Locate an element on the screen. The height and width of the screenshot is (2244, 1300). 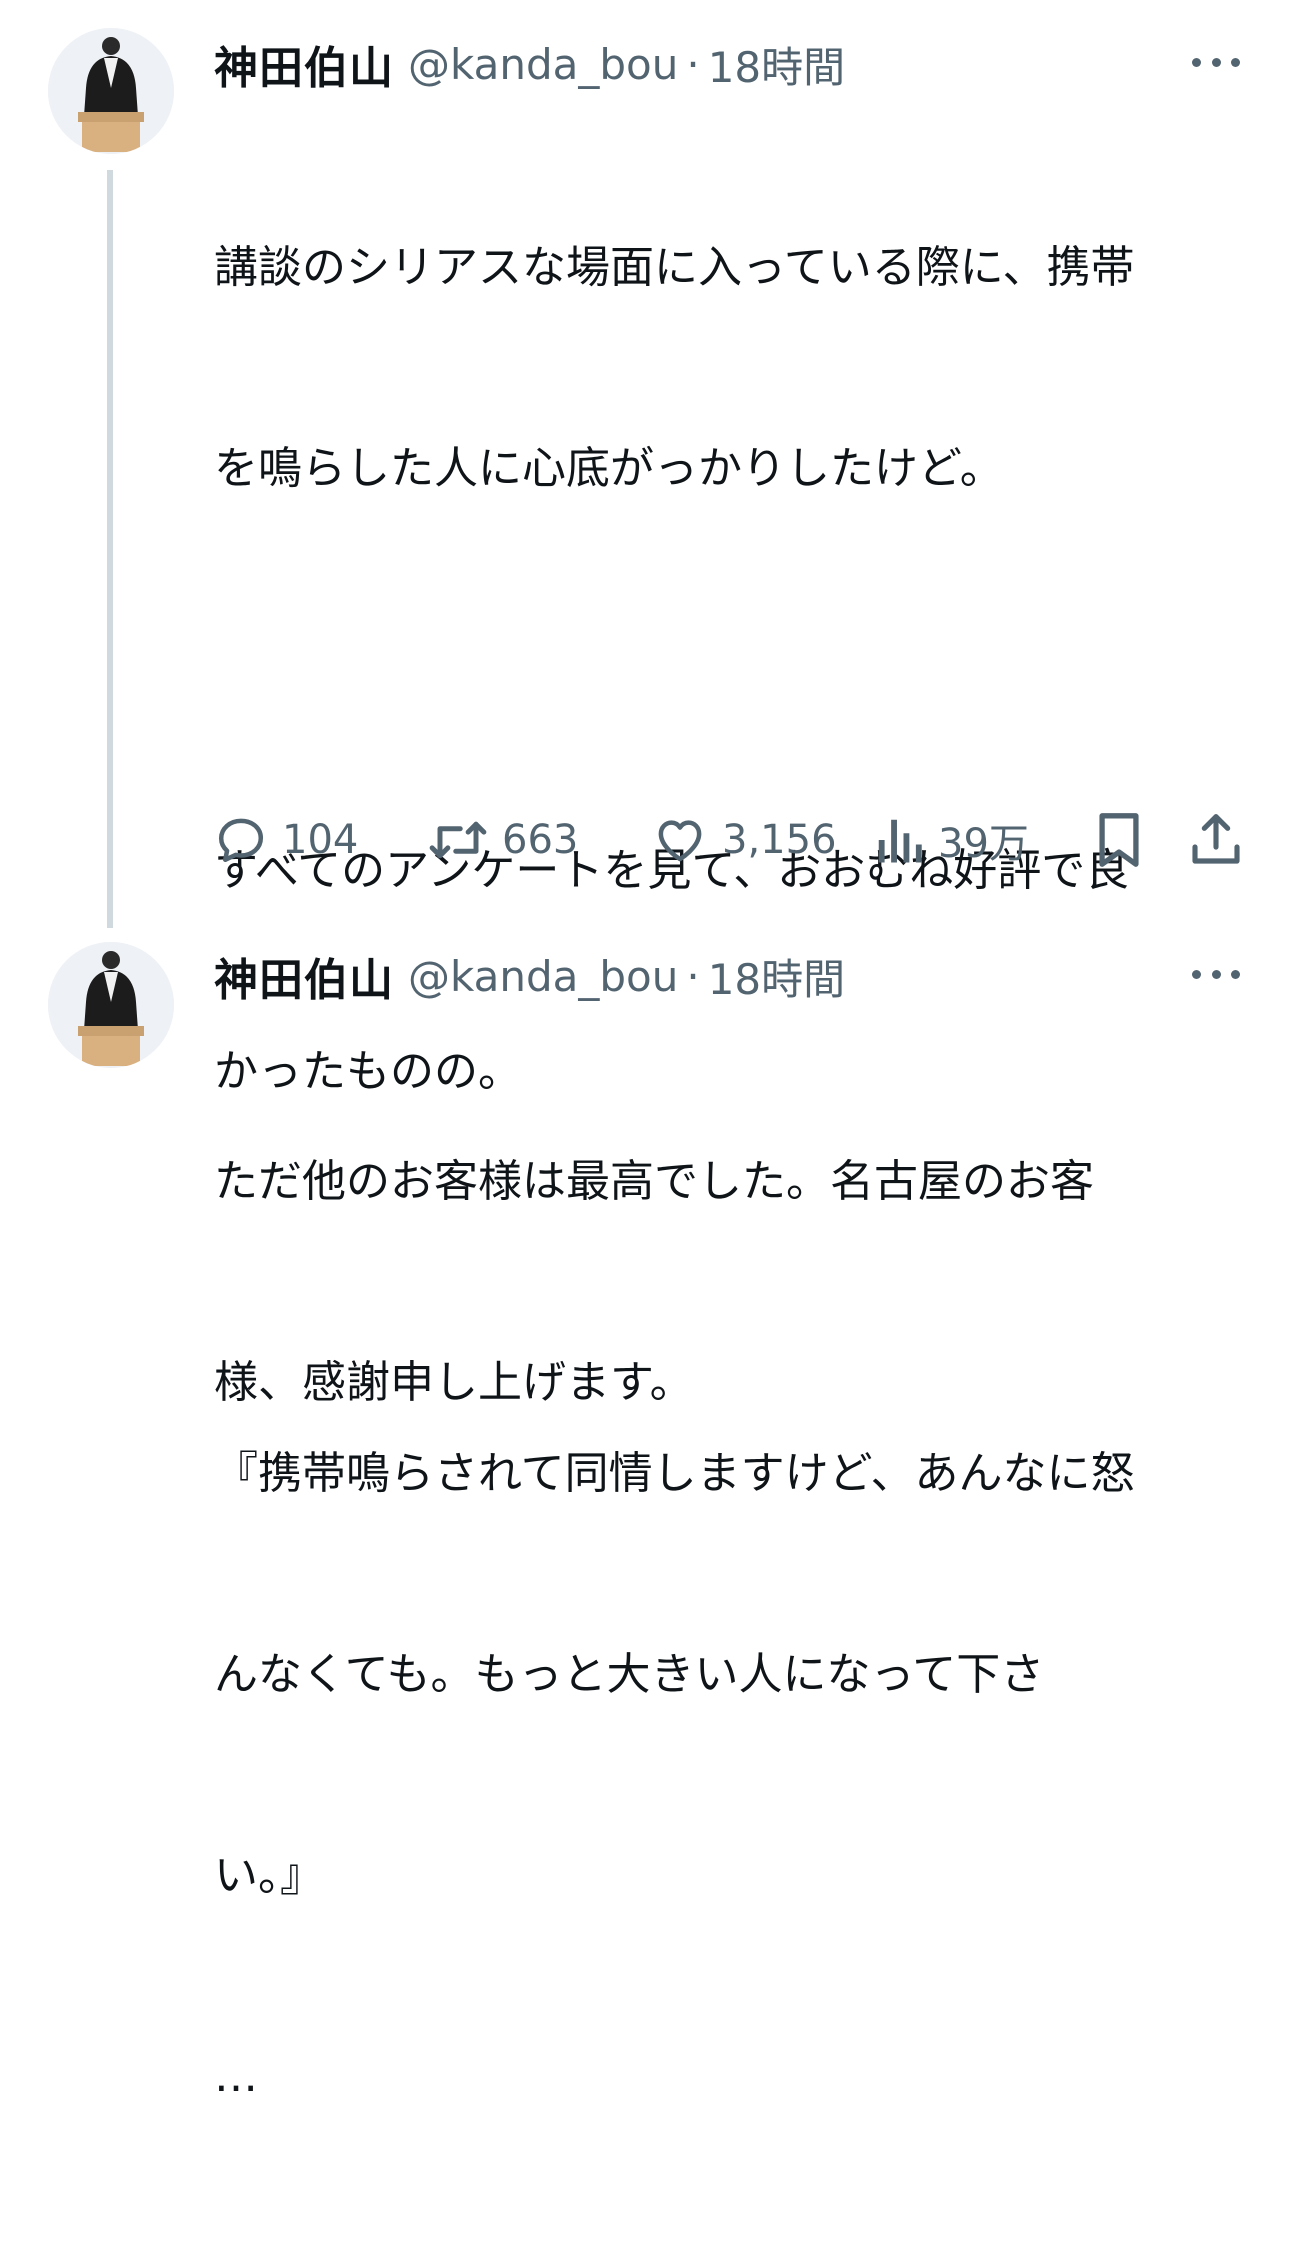
bar-chart-icon is located at coordinates (899, 840).